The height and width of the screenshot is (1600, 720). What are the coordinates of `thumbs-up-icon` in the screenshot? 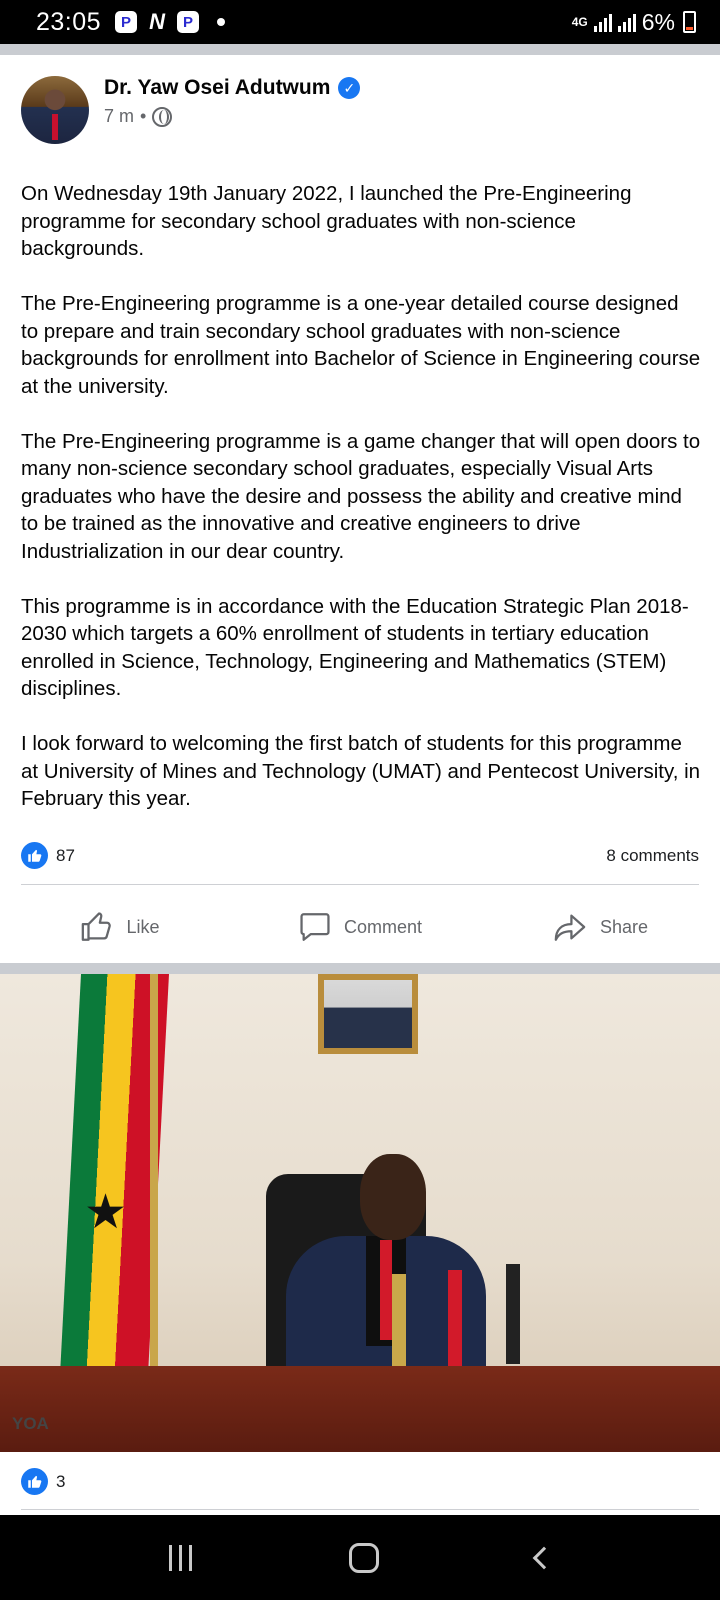 It's located at (97, 926).